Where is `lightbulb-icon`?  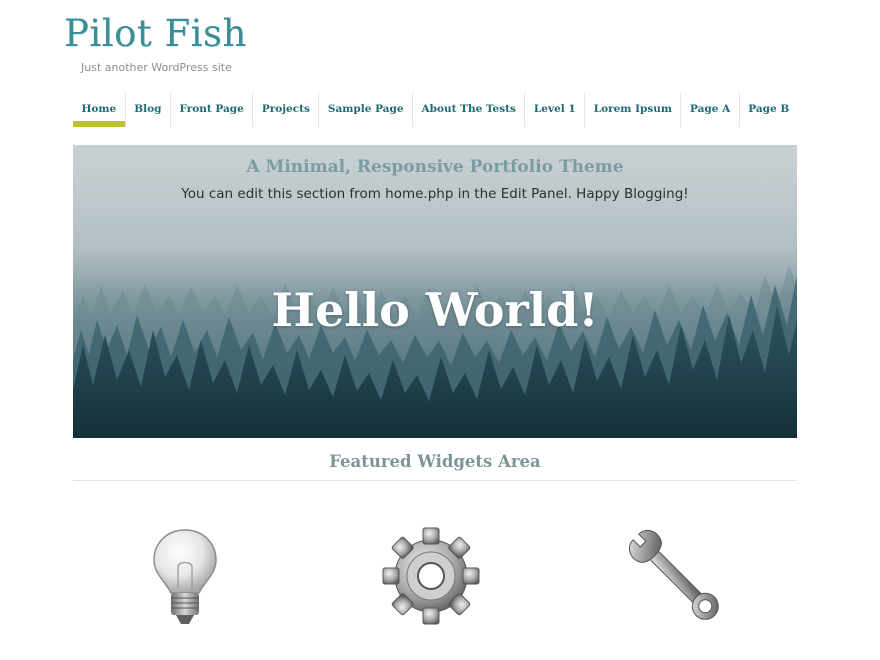 lightbulb-icon is located at coordinates (185, 578).